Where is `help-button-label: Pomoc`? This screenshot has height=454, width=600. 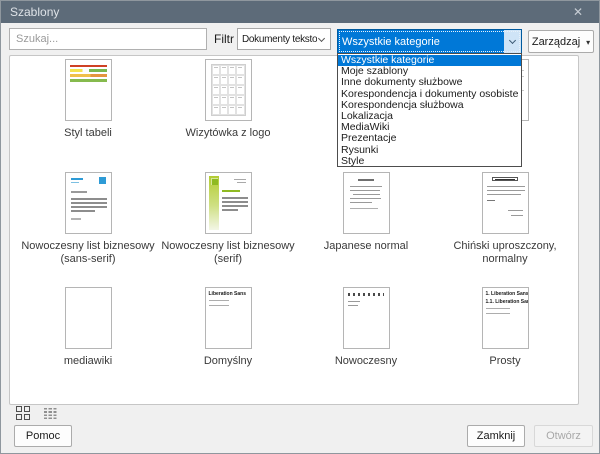 help-button-label: Pomoc is located at coordinates (43, 436).